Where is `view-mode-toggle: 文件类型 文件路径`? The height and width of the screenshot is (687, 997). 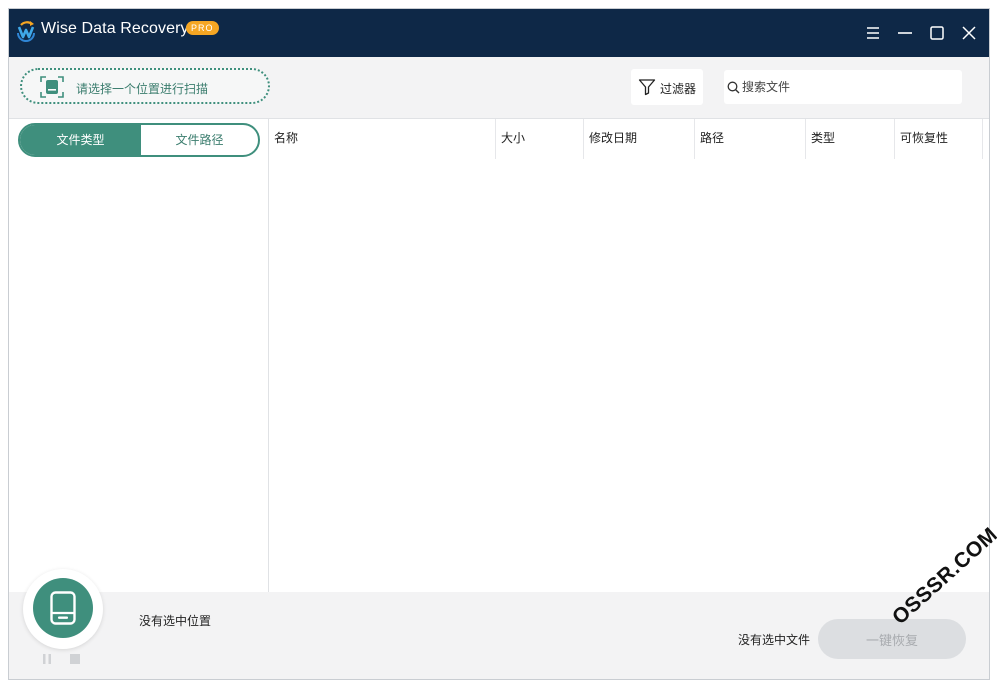
view-mode-toggle: 文件类型 文件路径 is located at coordinates (139, 140).